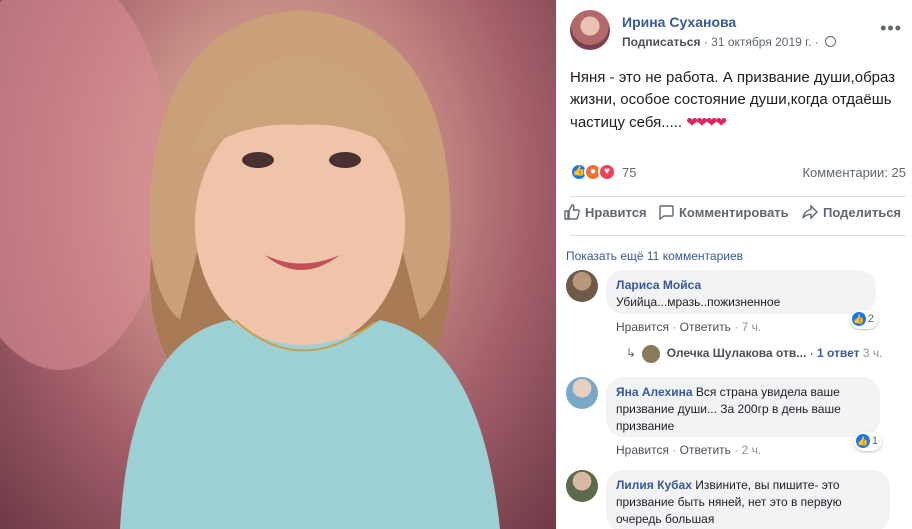 The image size is (912, 529). I want to click on comment-text: Убийца...мразь..пожизненное, so click(698, 302).